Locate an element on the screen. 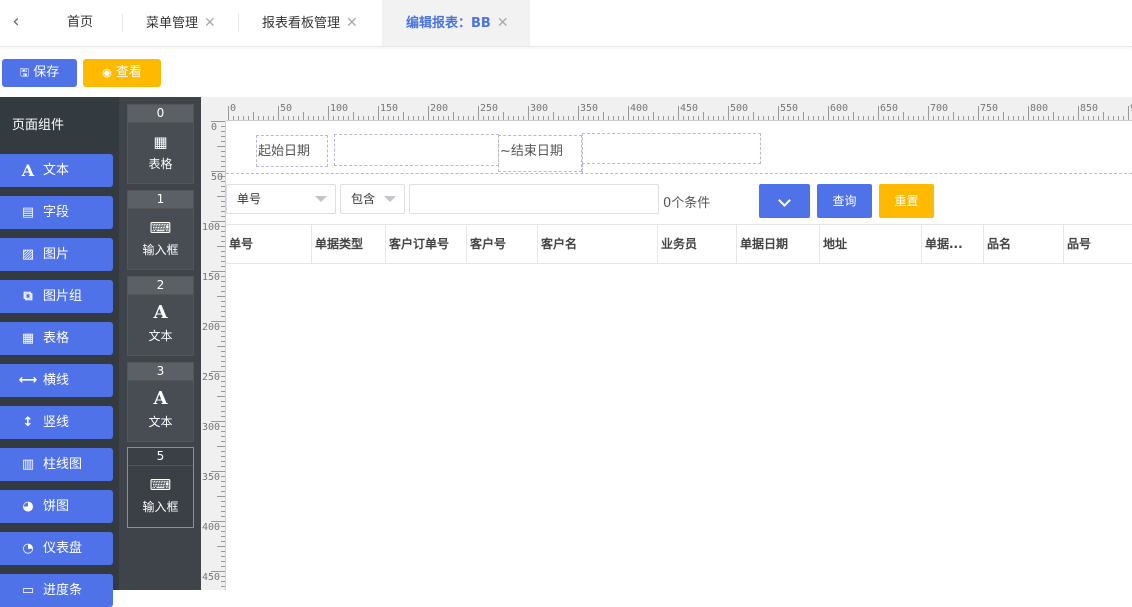  layer-item-text: 3 A 文本 is located at coordinates (160, 402).